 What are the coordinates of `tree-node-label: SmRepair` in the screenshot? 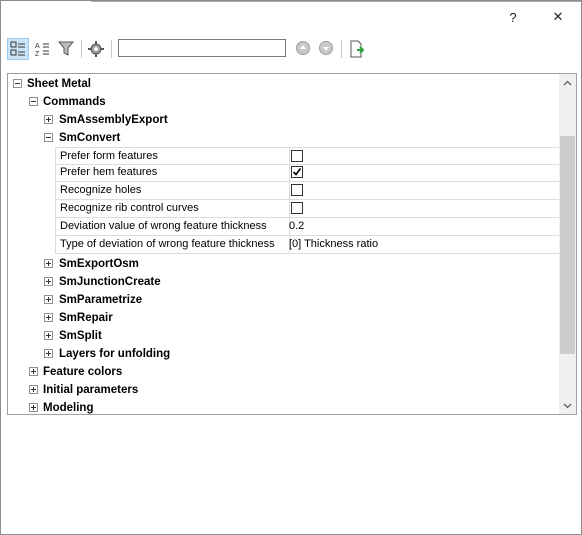 It's located at (86, 318).